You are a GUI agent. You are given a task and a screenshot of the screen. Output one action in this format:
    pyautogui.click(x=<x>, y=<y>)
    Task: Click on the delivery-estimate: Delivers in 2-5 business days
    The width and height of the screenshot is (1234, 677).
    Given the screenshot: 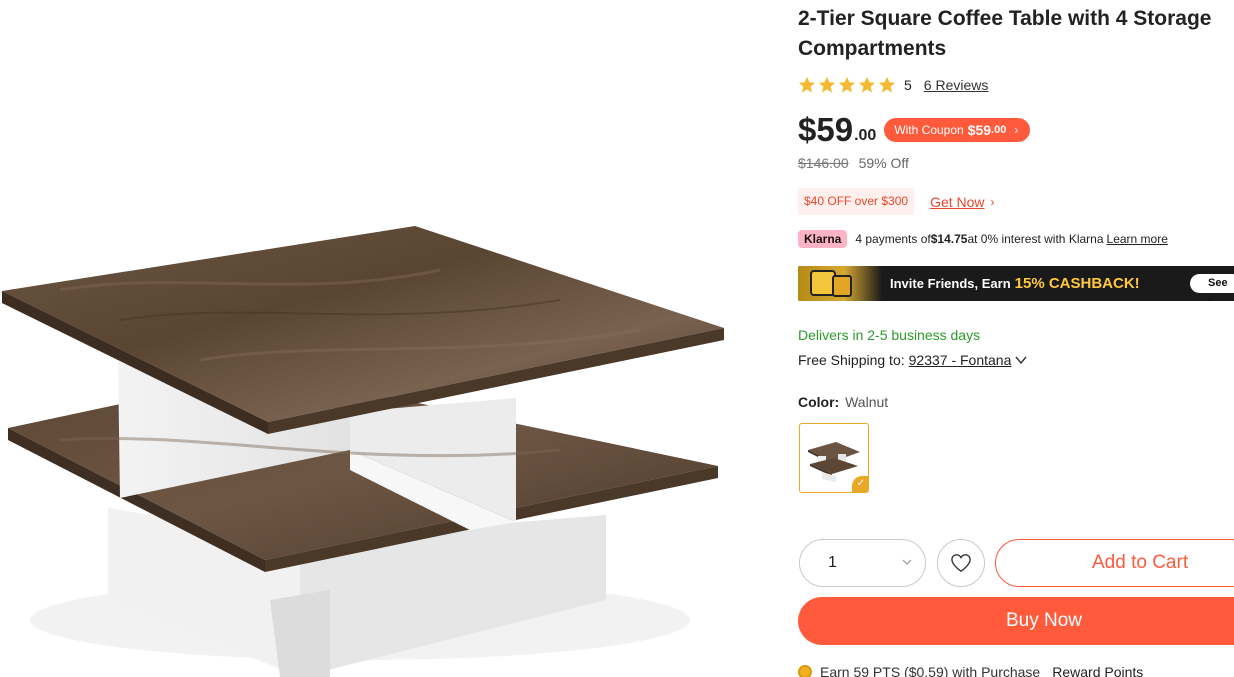 What is the action you would take?
    pyautogui.click(x=889, y=335)
    